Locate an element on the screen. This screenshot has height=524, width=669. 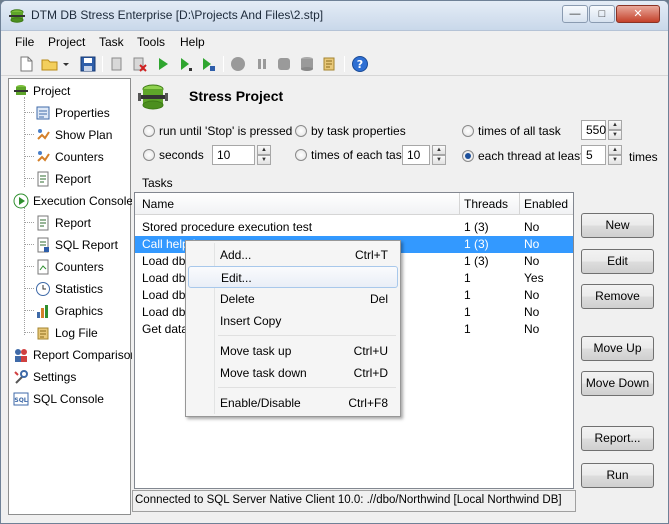
tree-item-log-file: Log File is located at coordinates (82, 333).